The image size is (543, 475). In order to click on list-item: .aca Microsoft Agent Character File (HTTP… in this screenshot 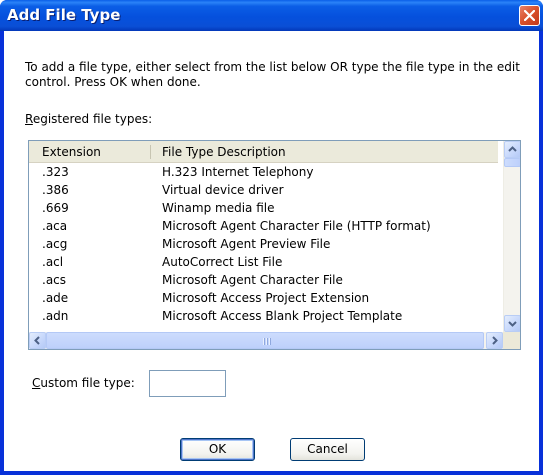, I will do `click(263, 226)`.